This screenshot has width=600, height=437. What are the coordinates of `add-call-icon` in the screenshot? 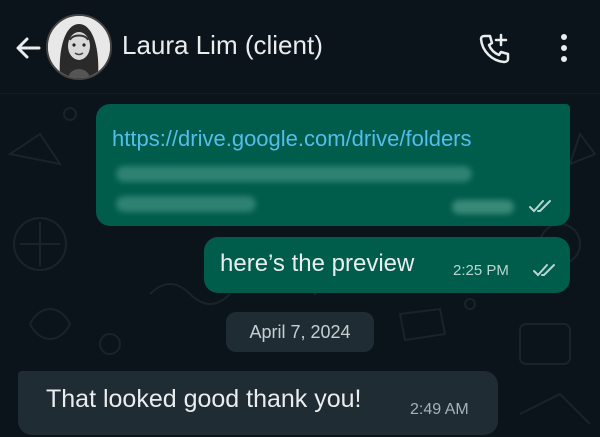 It's located at (494, 48).